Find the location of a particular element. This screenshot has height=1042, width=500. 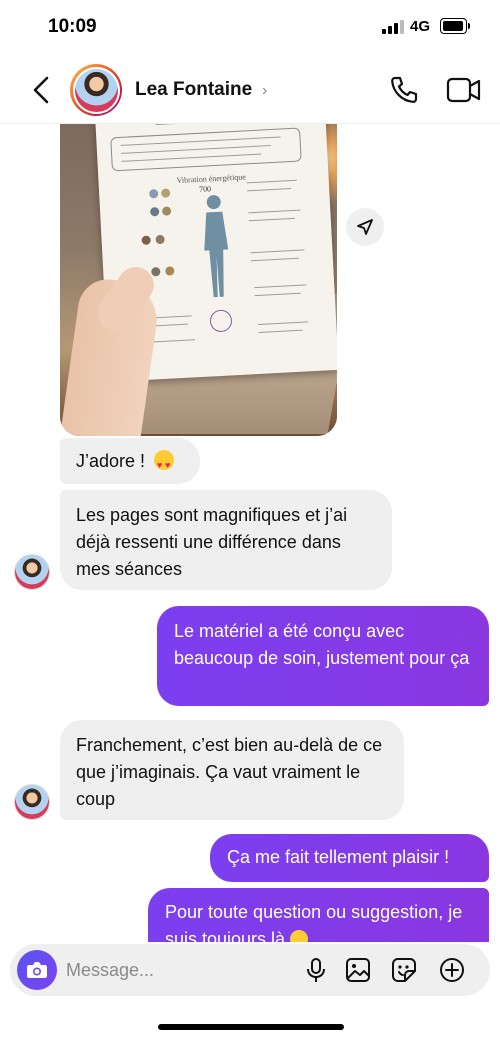

message-bubble-outgoing: Ça me fait tellement plaisir ! is located at coordinates (349, 858).